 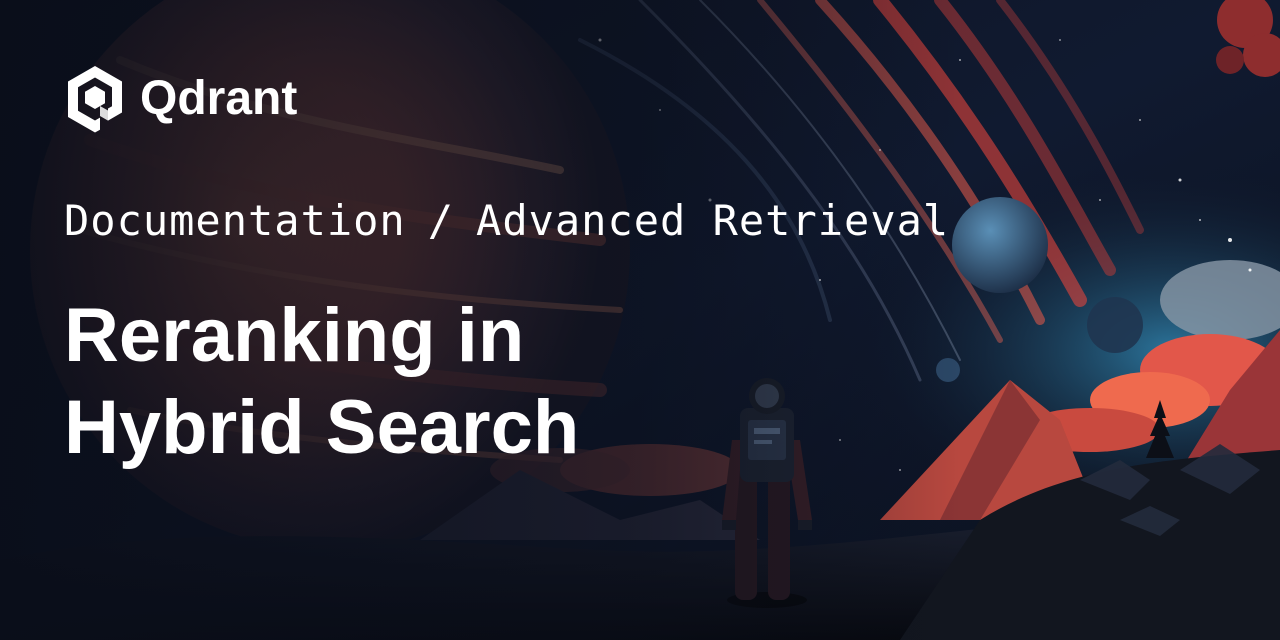 I want to click on page-title-line-1: Reranking in, so click(x=294, y=335).